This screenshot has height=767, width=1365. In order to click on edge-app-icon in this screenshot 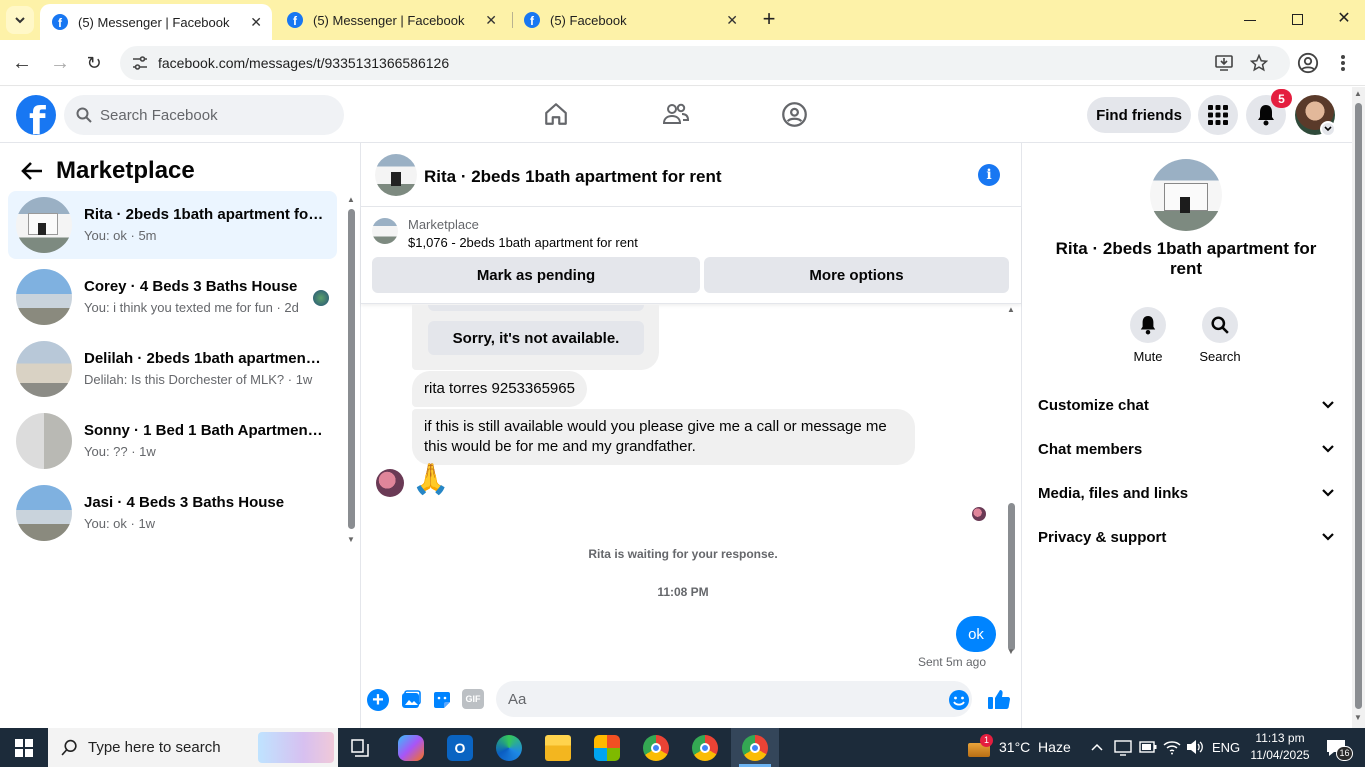, I will do `click(509, 748)`.